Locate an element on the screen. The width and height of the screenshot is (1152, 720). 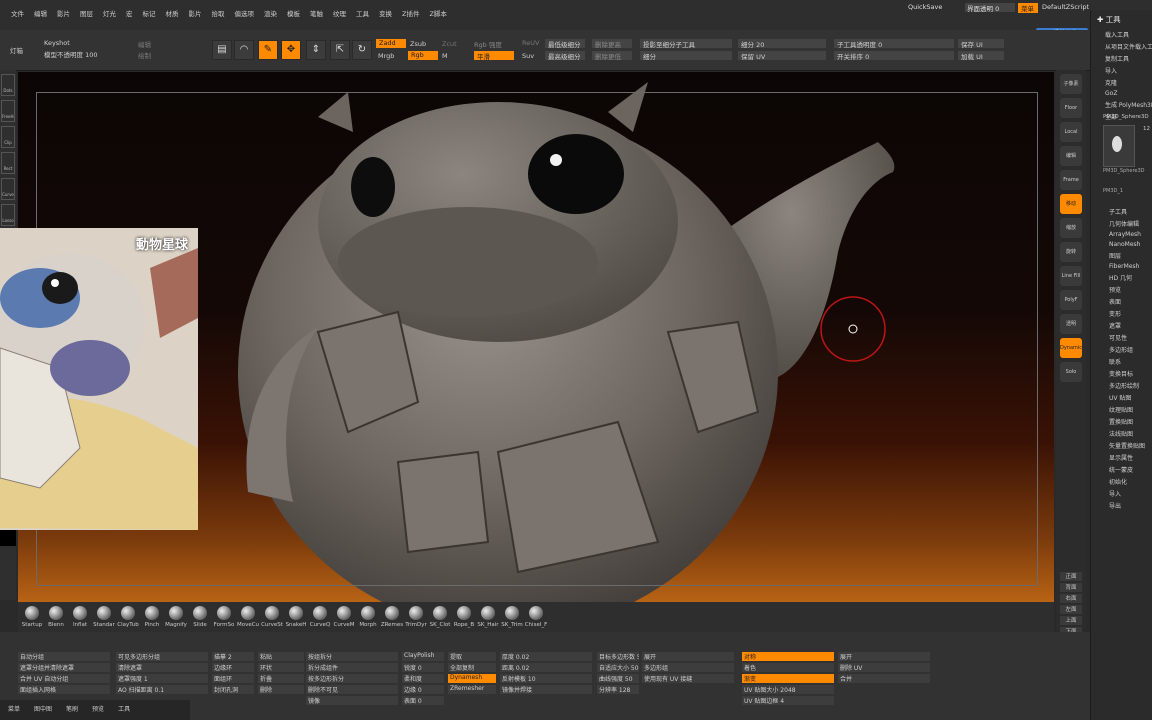
tool-subpalette: 图层 is located at coordinates (1121, 255).